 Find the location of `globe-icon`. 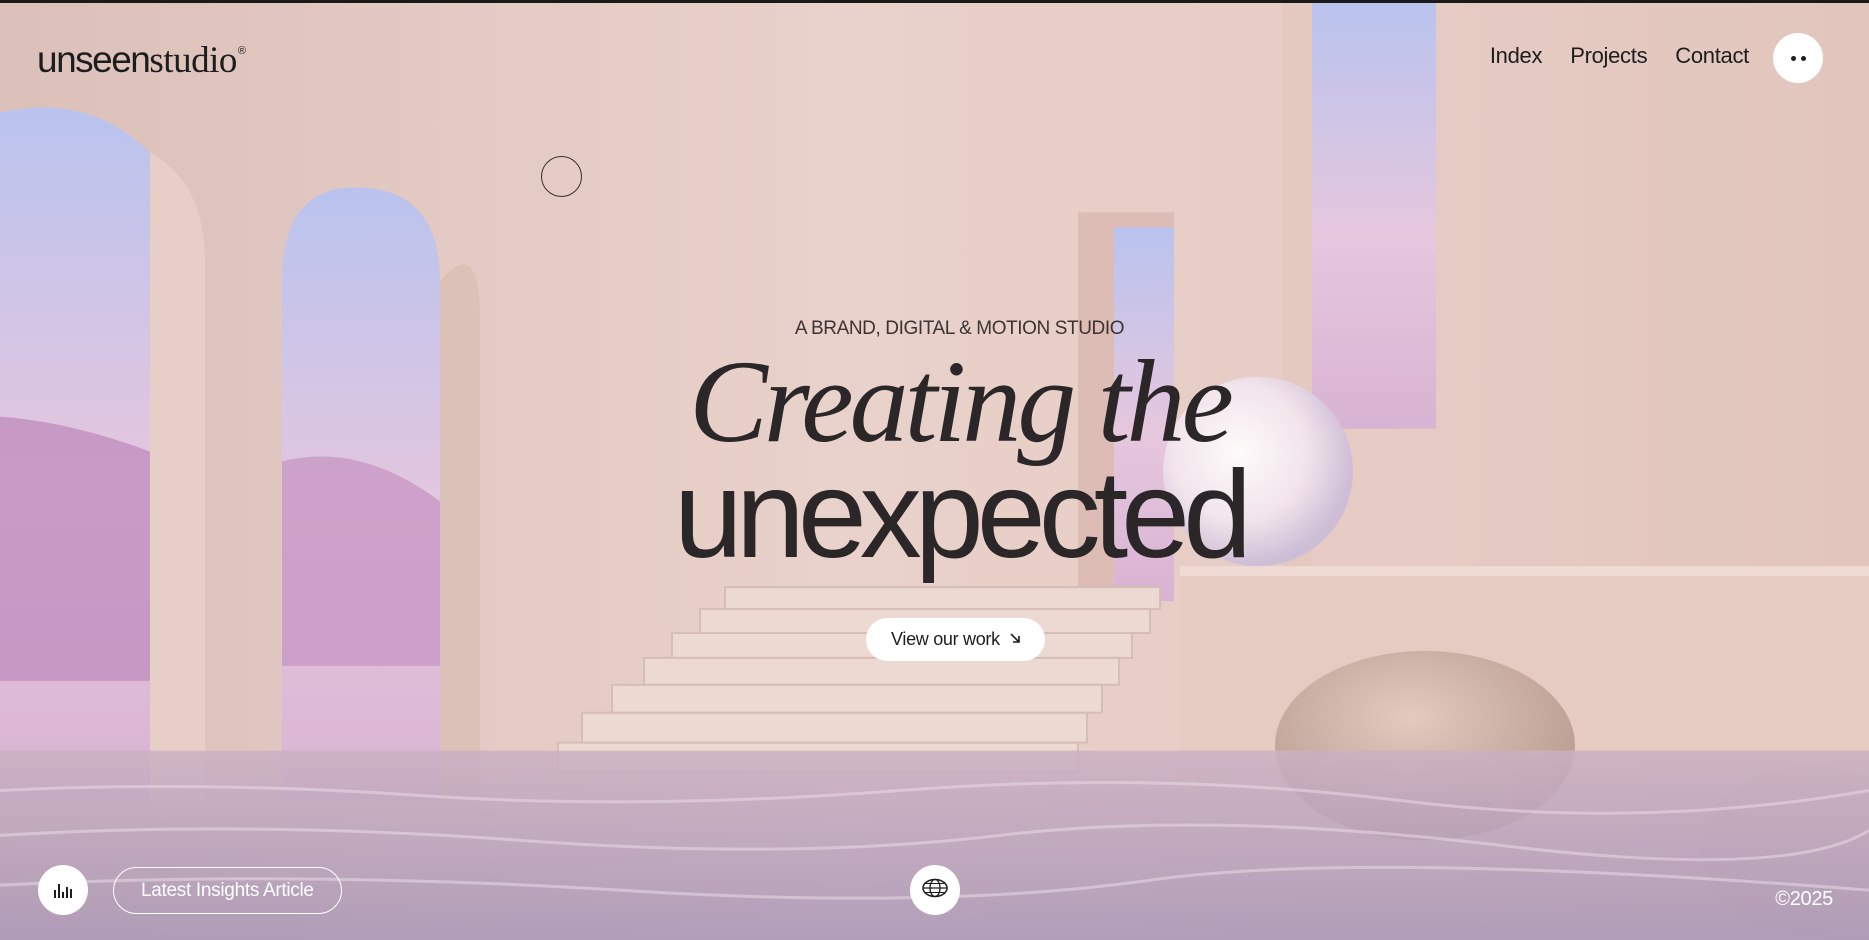

globe-icon is located at coordinates (935, 890).